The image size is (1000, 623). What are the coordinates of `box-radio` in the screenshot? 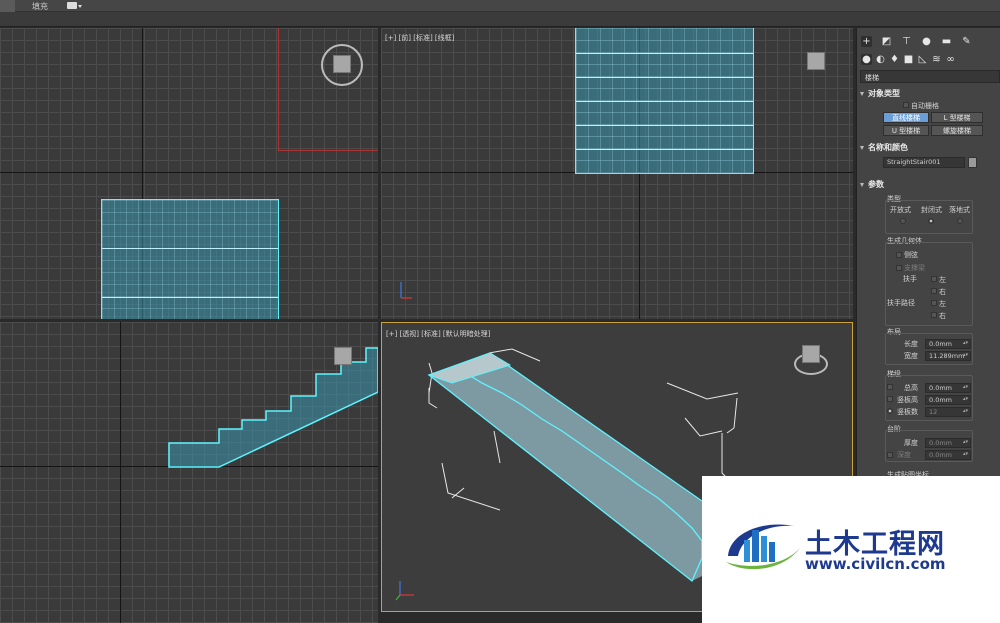 It's located at (960, 221).